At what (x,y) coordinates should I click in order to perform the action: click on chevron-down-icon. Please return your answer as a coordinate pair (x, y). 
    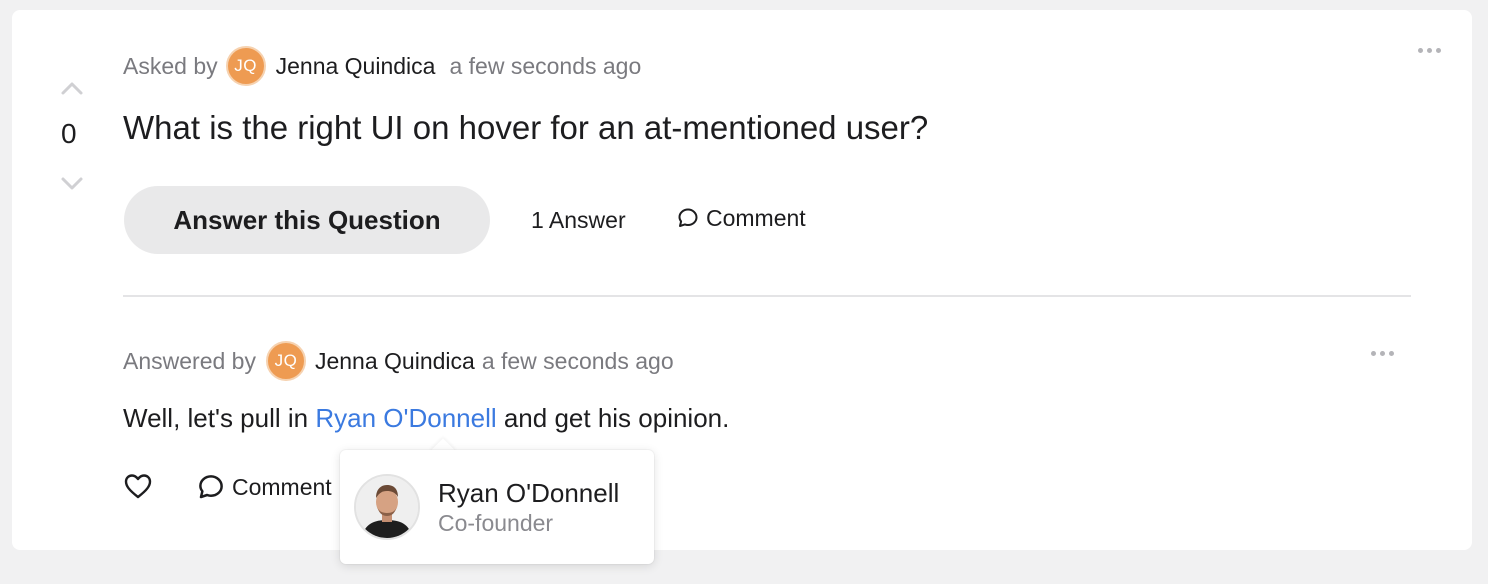
    Looking at the image, I should click on (72, 183).